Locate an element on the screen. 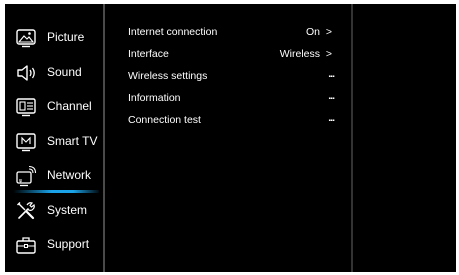 The image size is (459, 275). setting-internet-connection: Internet connection On > is located at coordinates (233, 33).